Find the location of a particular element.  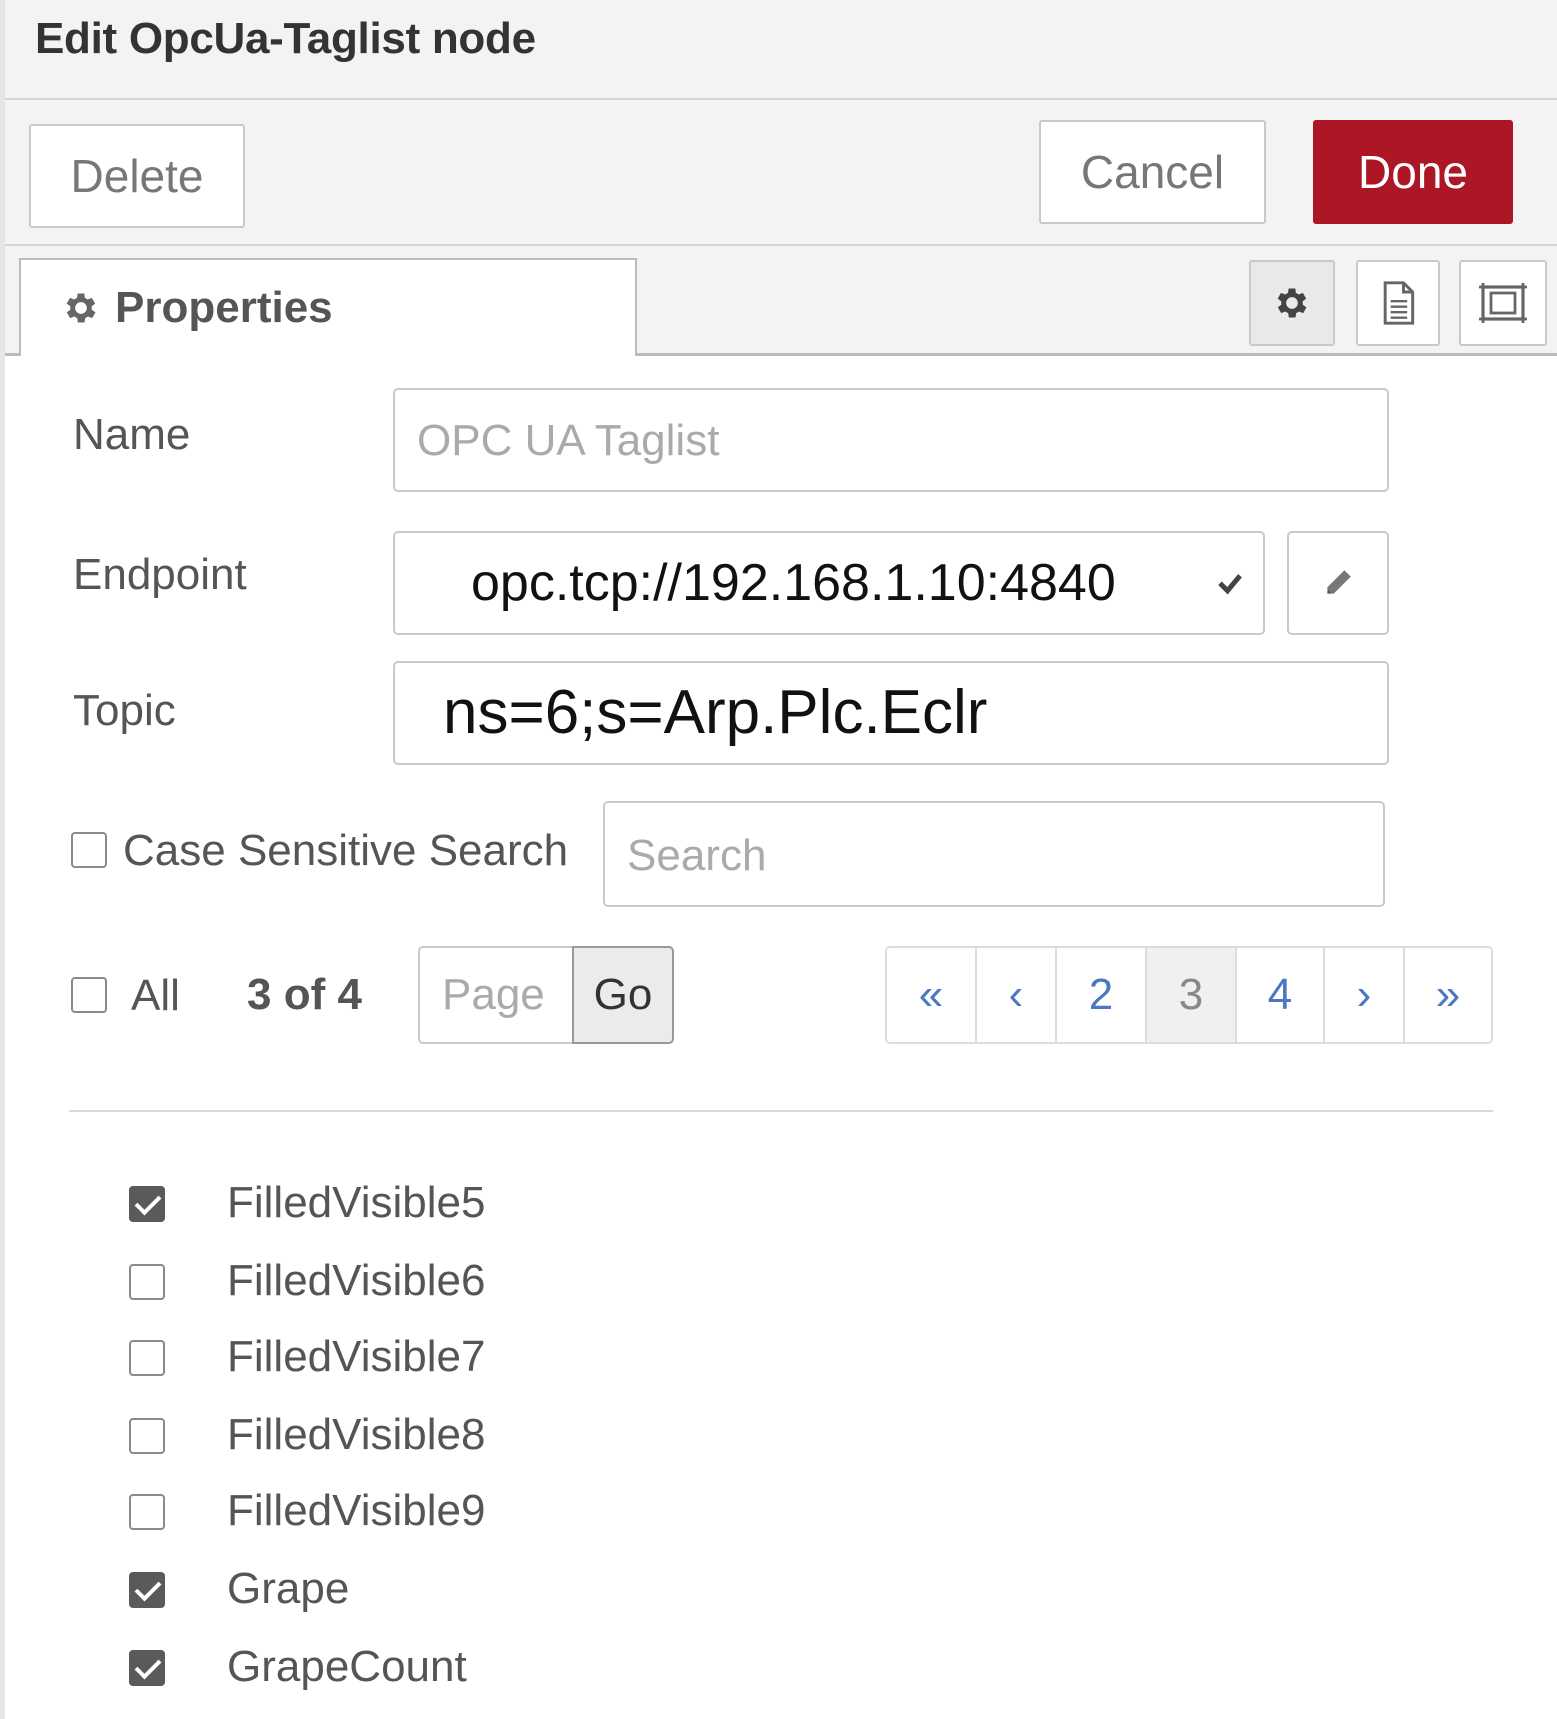

page-2-button: 2 is located at coordinates (1100, 995).